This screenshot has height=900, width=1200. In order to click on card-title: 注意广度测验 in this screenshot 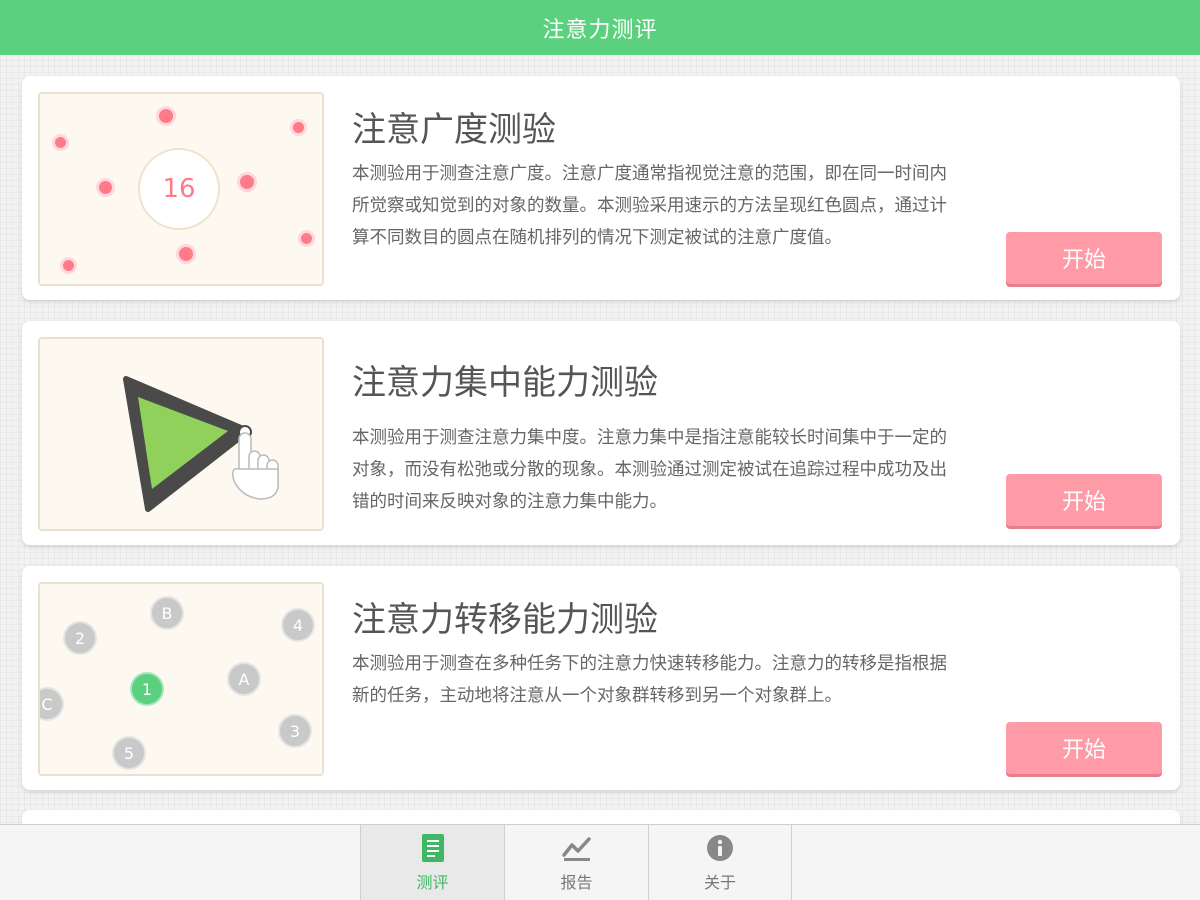, I will do `click(454, 130)`.